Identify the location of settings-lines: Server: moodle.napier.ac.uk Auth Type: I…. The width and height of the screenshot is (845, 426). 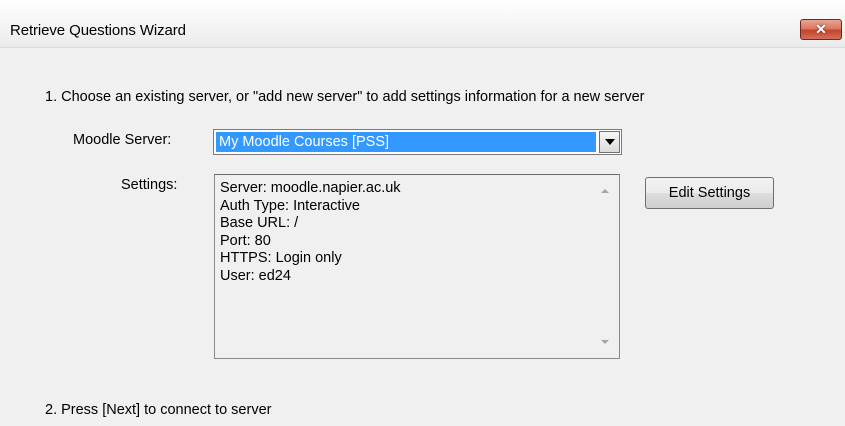
(310, 233).